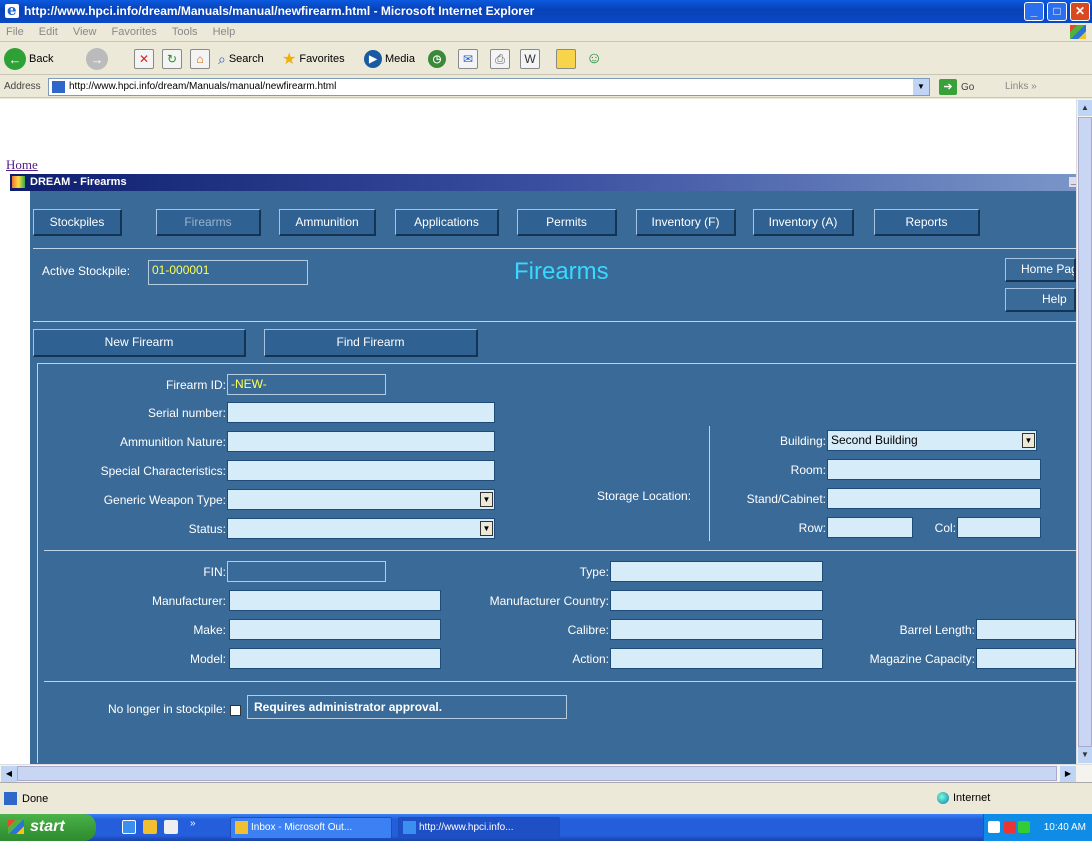  Describe the element at coordinates (1026, 658) in the screenshot. I see `magazine-capacity-input` at that location.